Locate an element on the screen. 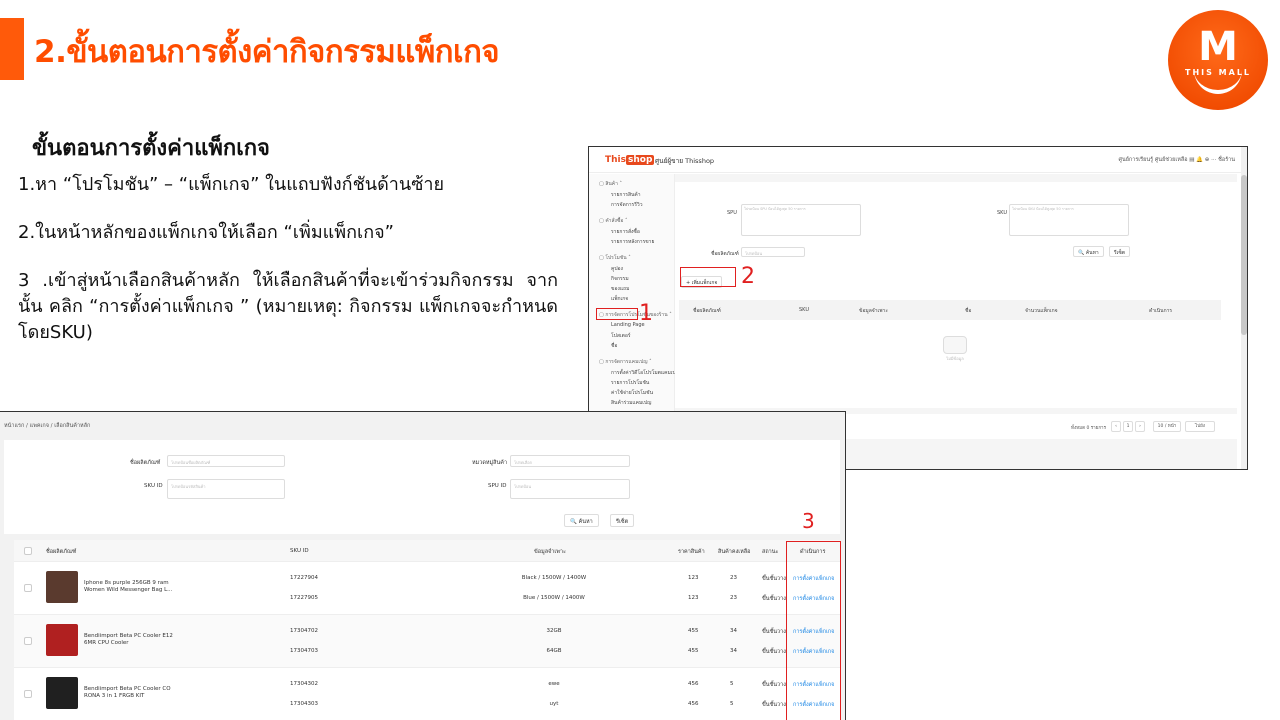 This screenshot has height=720, width=1280. sidebar-group: ▢ การจัดการแคมเปญ ˄ is located at coordinates (625, 362).